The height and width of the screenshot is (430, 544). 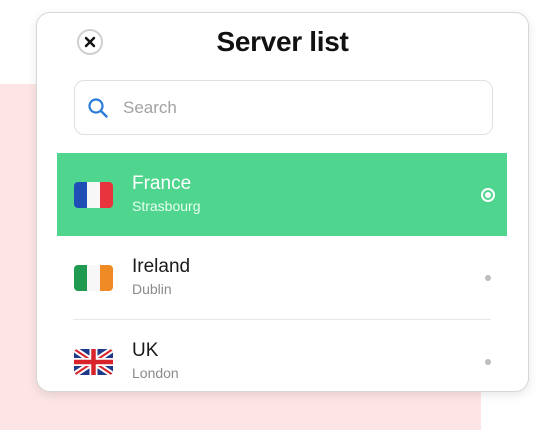 What do you see at coordinates (145, 350) in the screenshot?
I see `server-country: UK` at bounding box center [145, 350].